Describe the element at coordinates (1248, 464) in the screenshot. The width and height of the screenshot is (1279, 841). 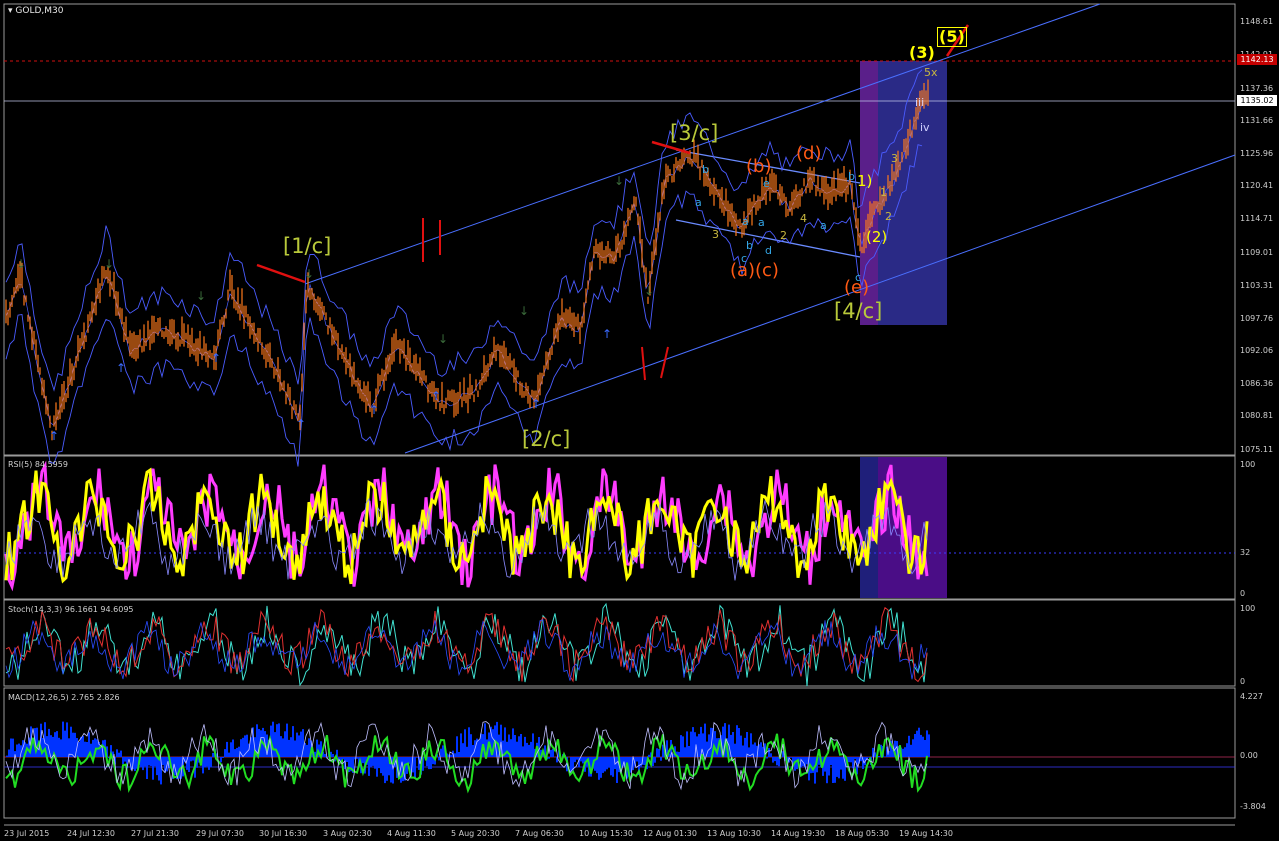
I see `rsi-level: 100` at that location.